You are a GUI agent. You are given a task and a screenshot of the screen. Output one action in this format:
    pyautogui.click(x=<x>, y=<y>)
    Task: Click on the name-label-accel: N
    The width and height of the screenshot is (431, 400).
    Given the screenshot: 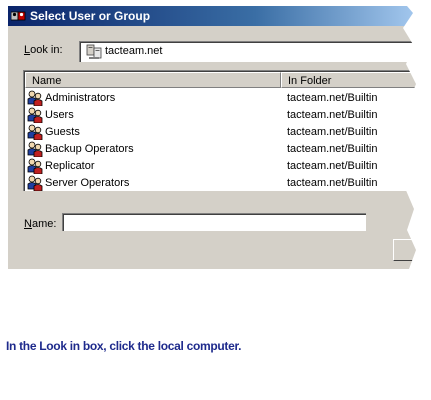 What is the action you would take?
    pyautogui.click(x=28, y=224)
    